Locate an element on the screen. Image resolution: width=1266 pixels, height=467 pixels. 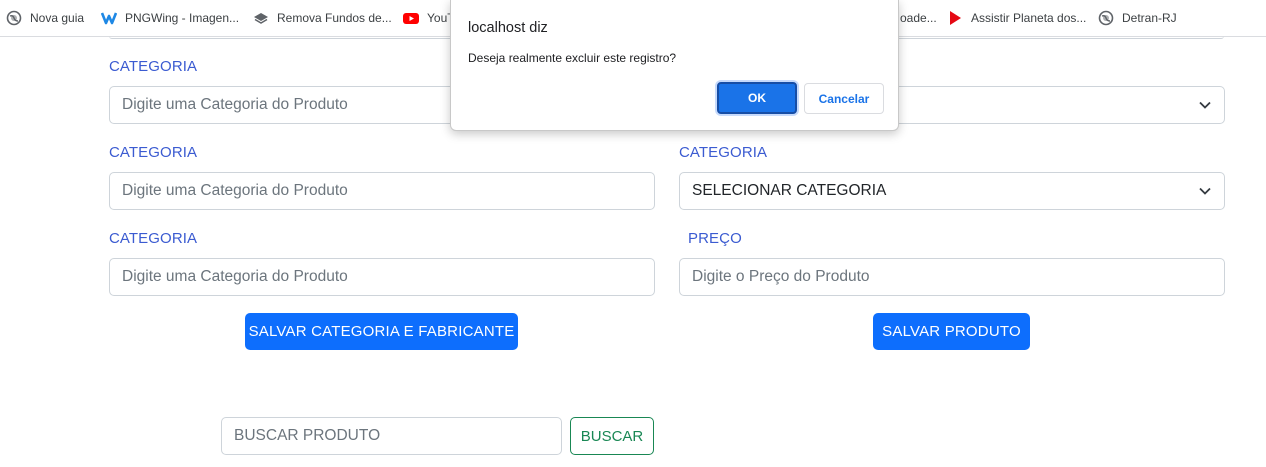
search-input: BUSCAR PRODUTO is located at coordinates (391, 436).